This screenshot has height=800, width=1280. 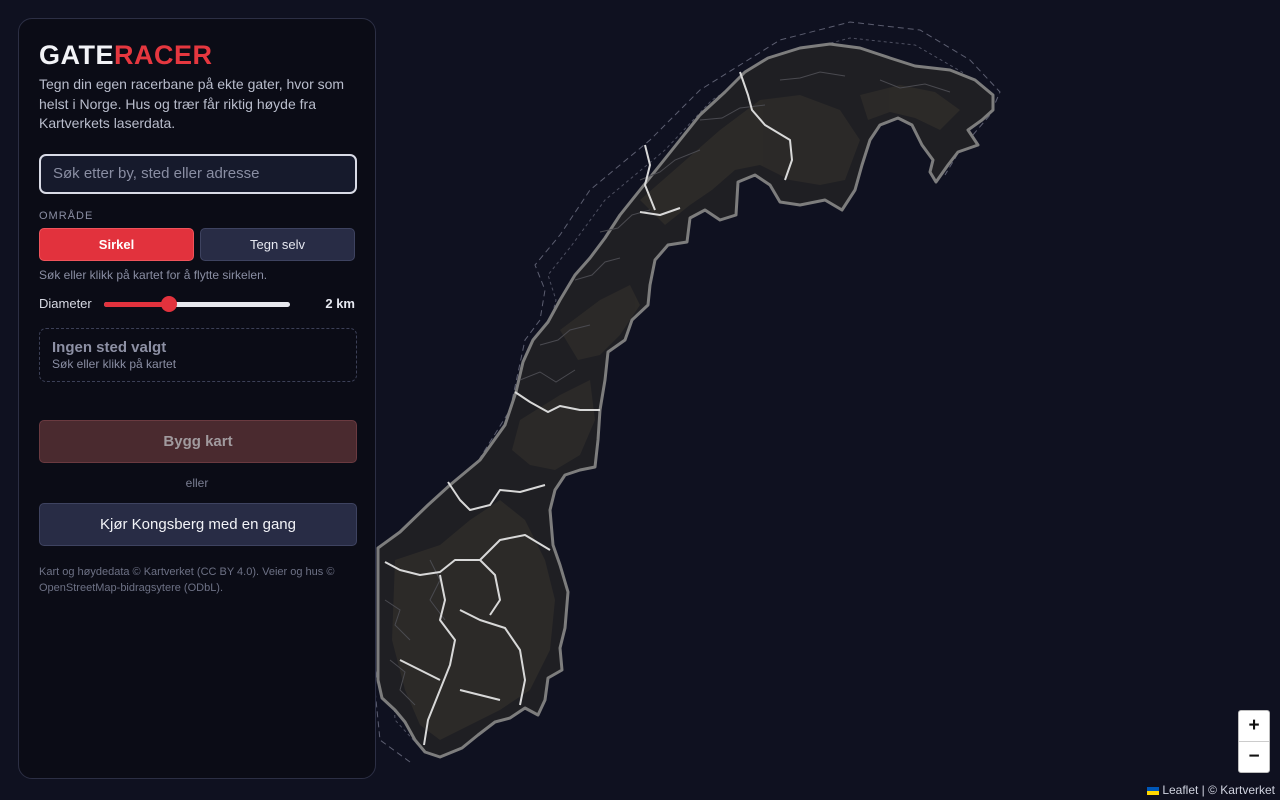 I want to click on zoom-out-button: −, so click(x=1254, y=757).